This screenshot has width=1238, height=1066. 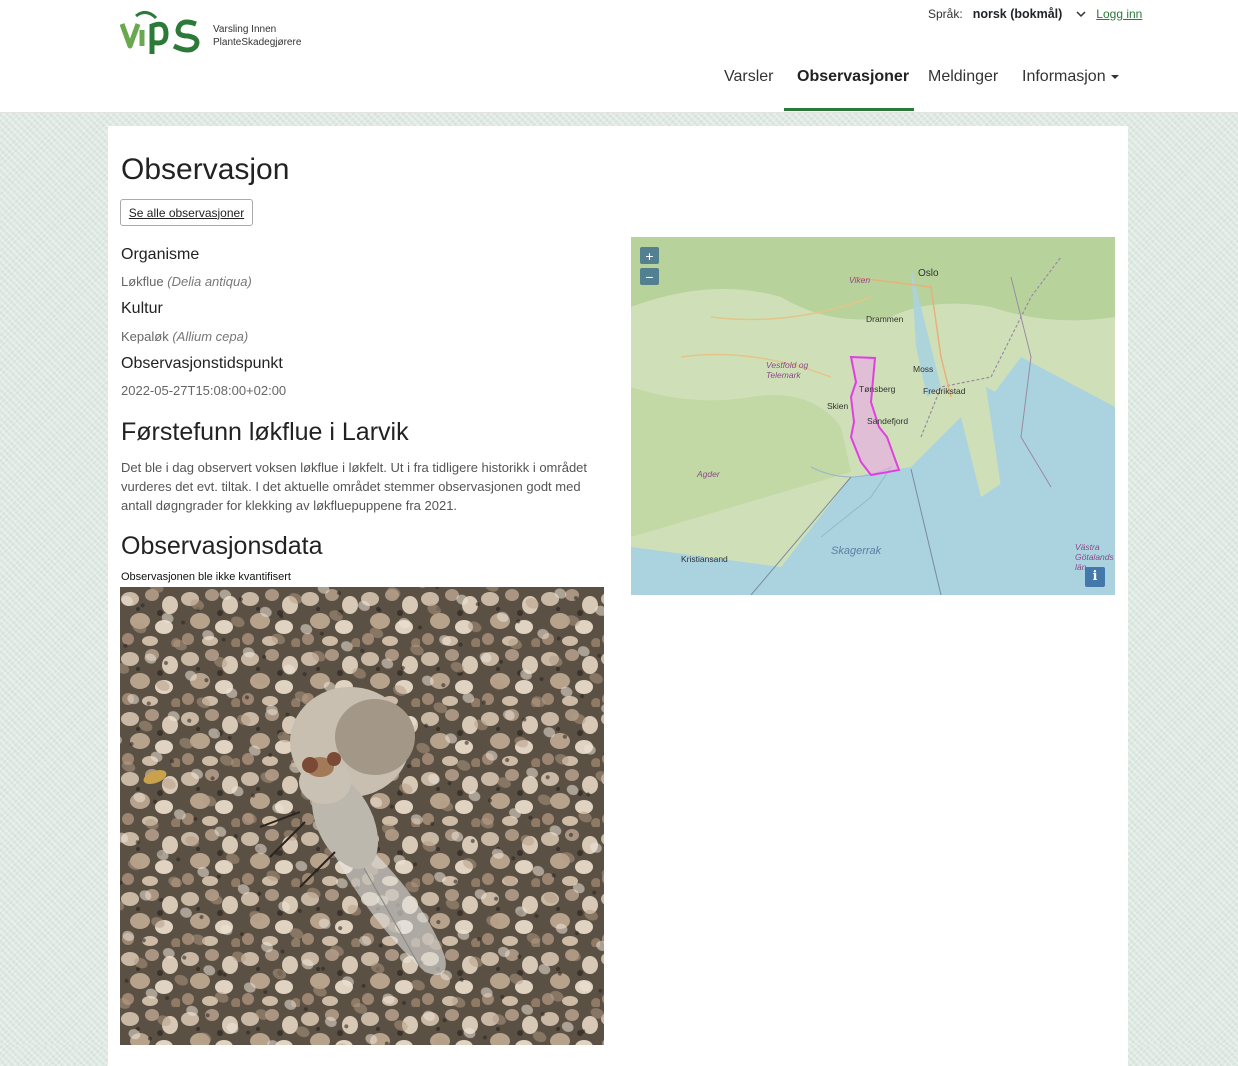 What do you see at coordinates (1114, 76) in the screenshot?
I see `caret-down-icon` at bounding box center [1114, 76].